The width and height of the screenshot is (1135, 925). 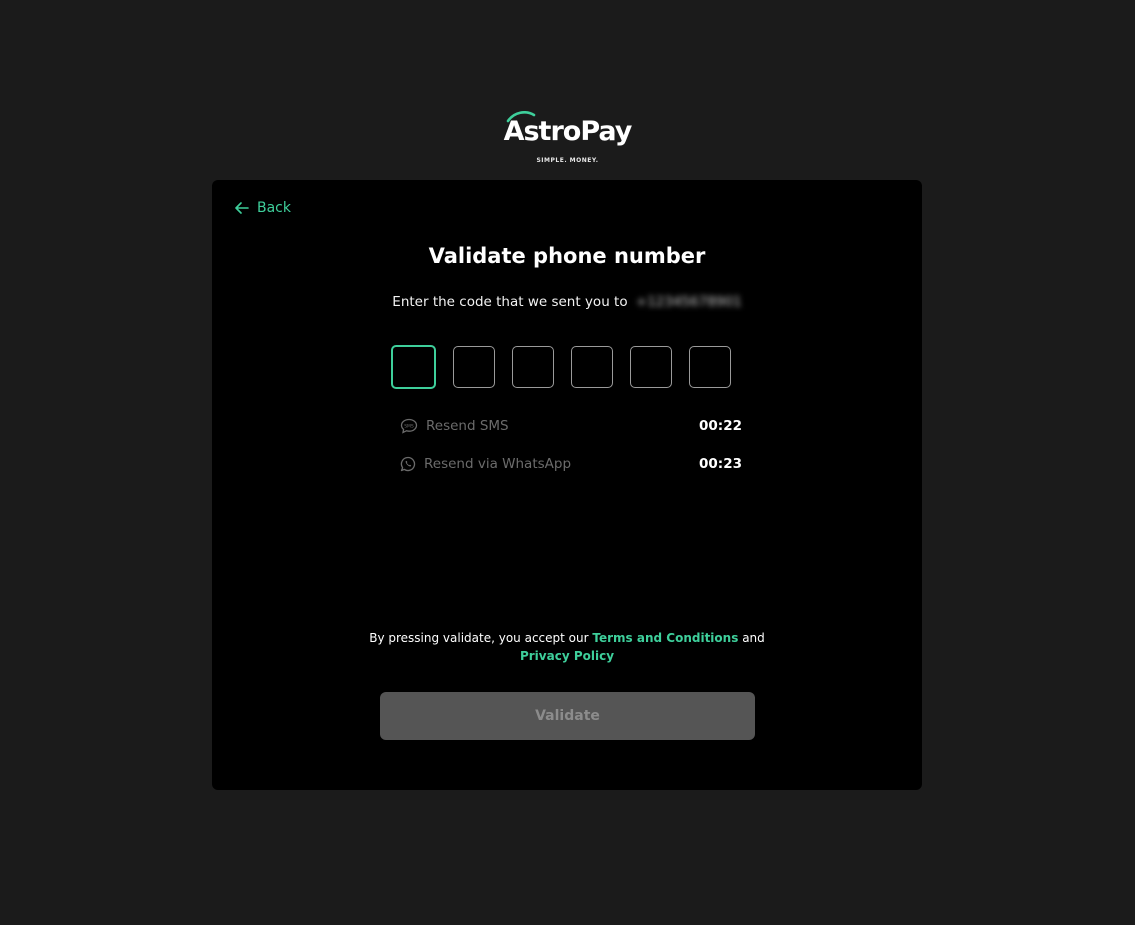 I want to click on subtitle-text: Enter the code that we sent you to, so click(x=510, y=302).